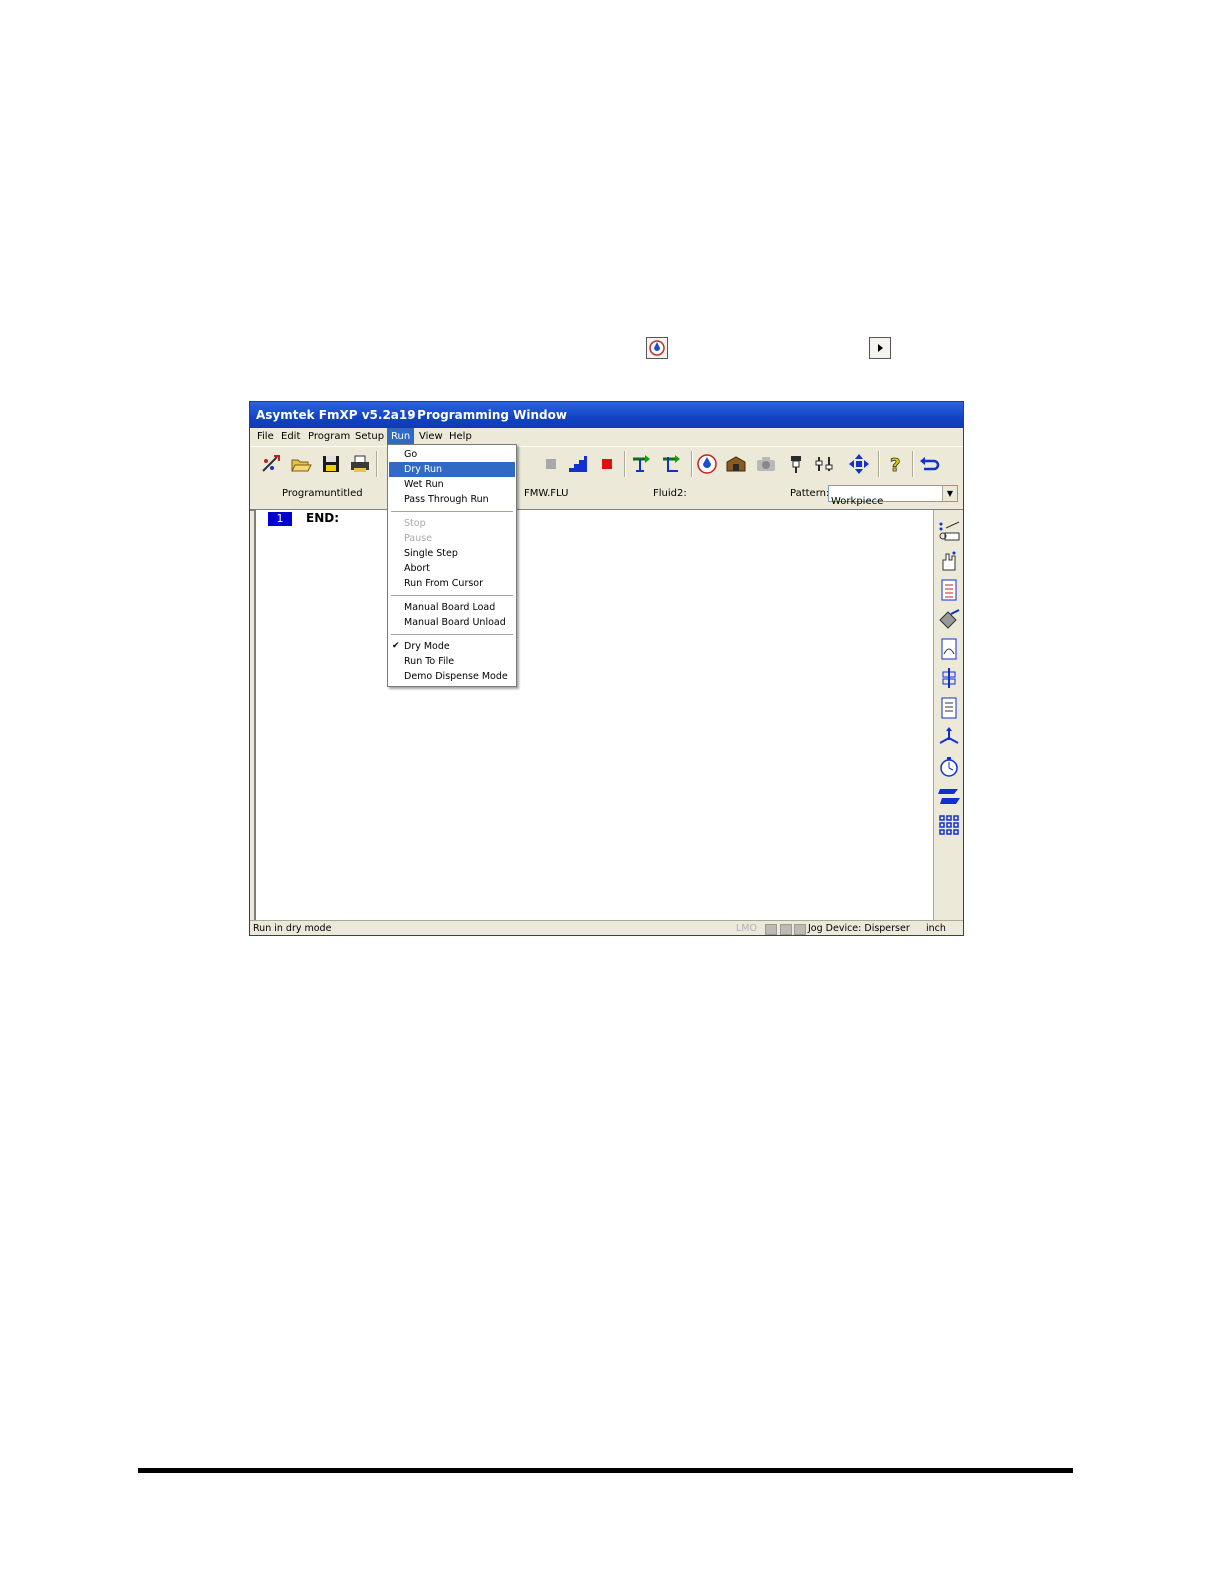  Describe the element at coordinates (452, 499) in the screenshot. I see `menu-item-pass-through-run: Pass Through Run` at that location.